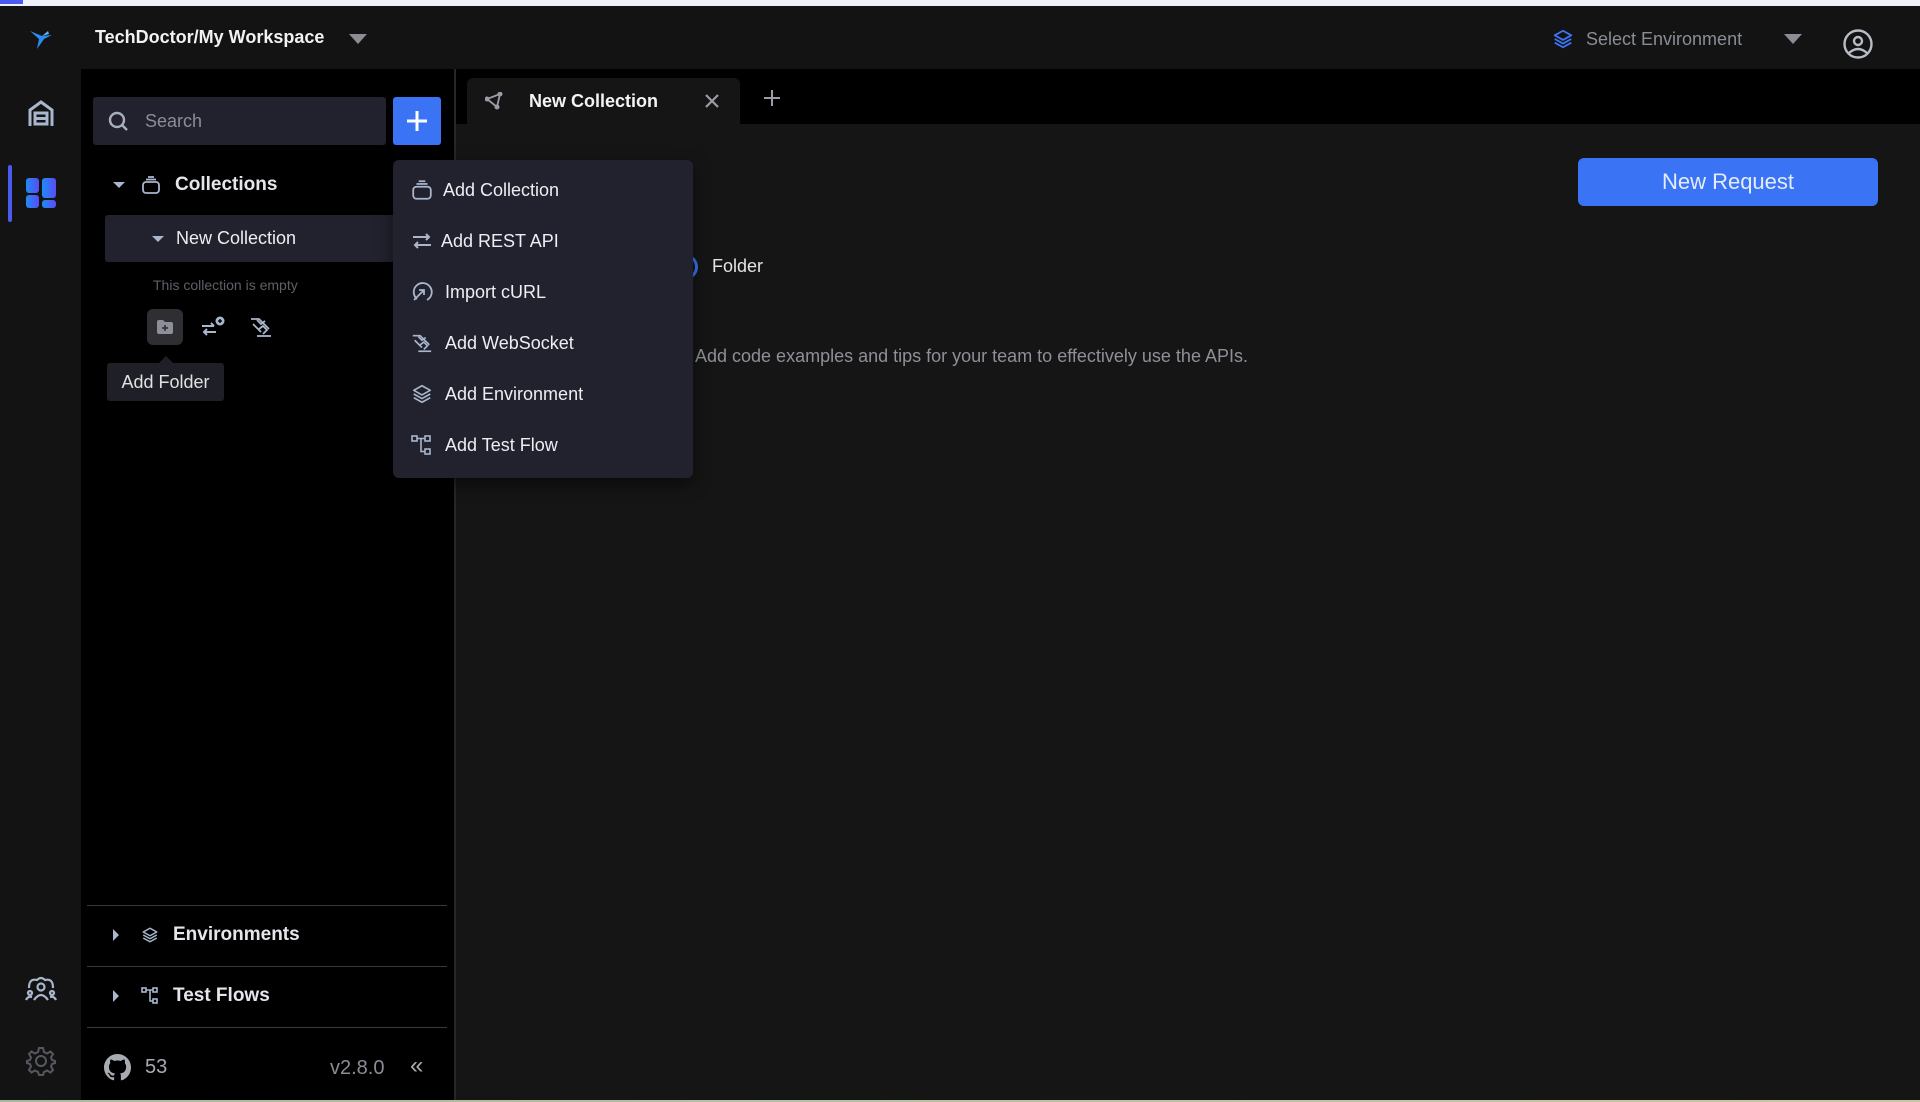  I want to click on menu-item-label: Add WebSocket, so click(509, 342).